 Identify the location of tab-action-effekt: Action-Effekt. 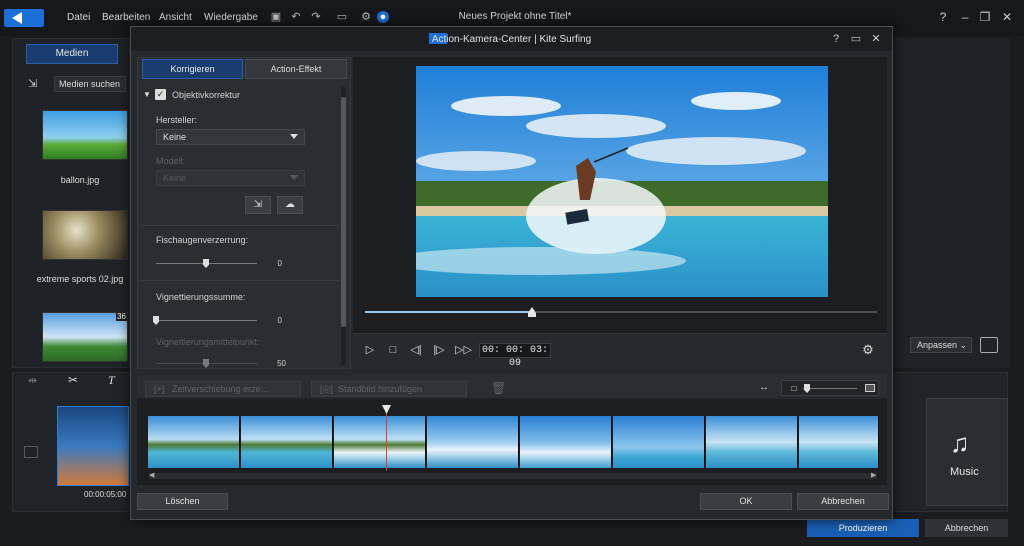
(296, 69).